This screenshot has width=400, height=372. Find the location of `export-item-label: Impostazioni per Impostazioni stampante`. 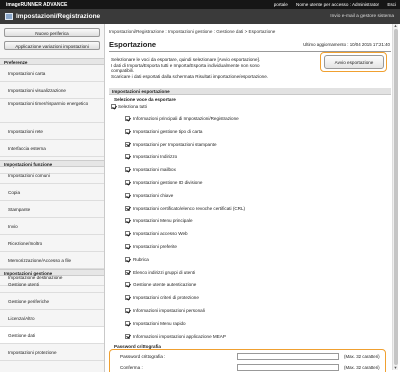

export-item-label: Impostazioni per Impostazioni stampante is located at coordinates (175, 144).